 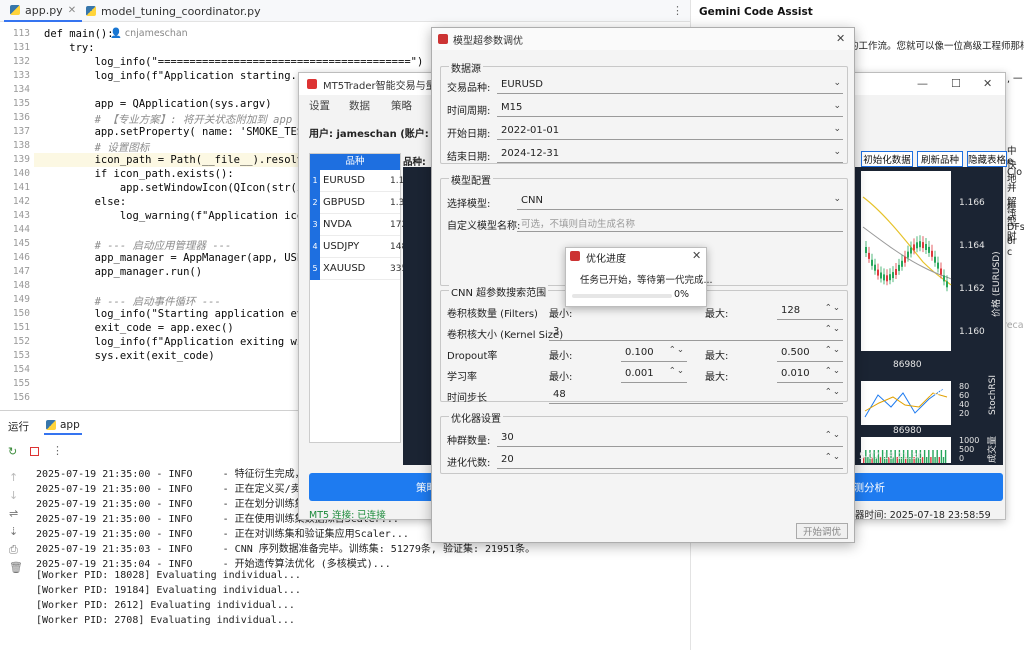 I want to click on start-date-picker: 2022-01-01 ⌄, so click(x=670, y=131).